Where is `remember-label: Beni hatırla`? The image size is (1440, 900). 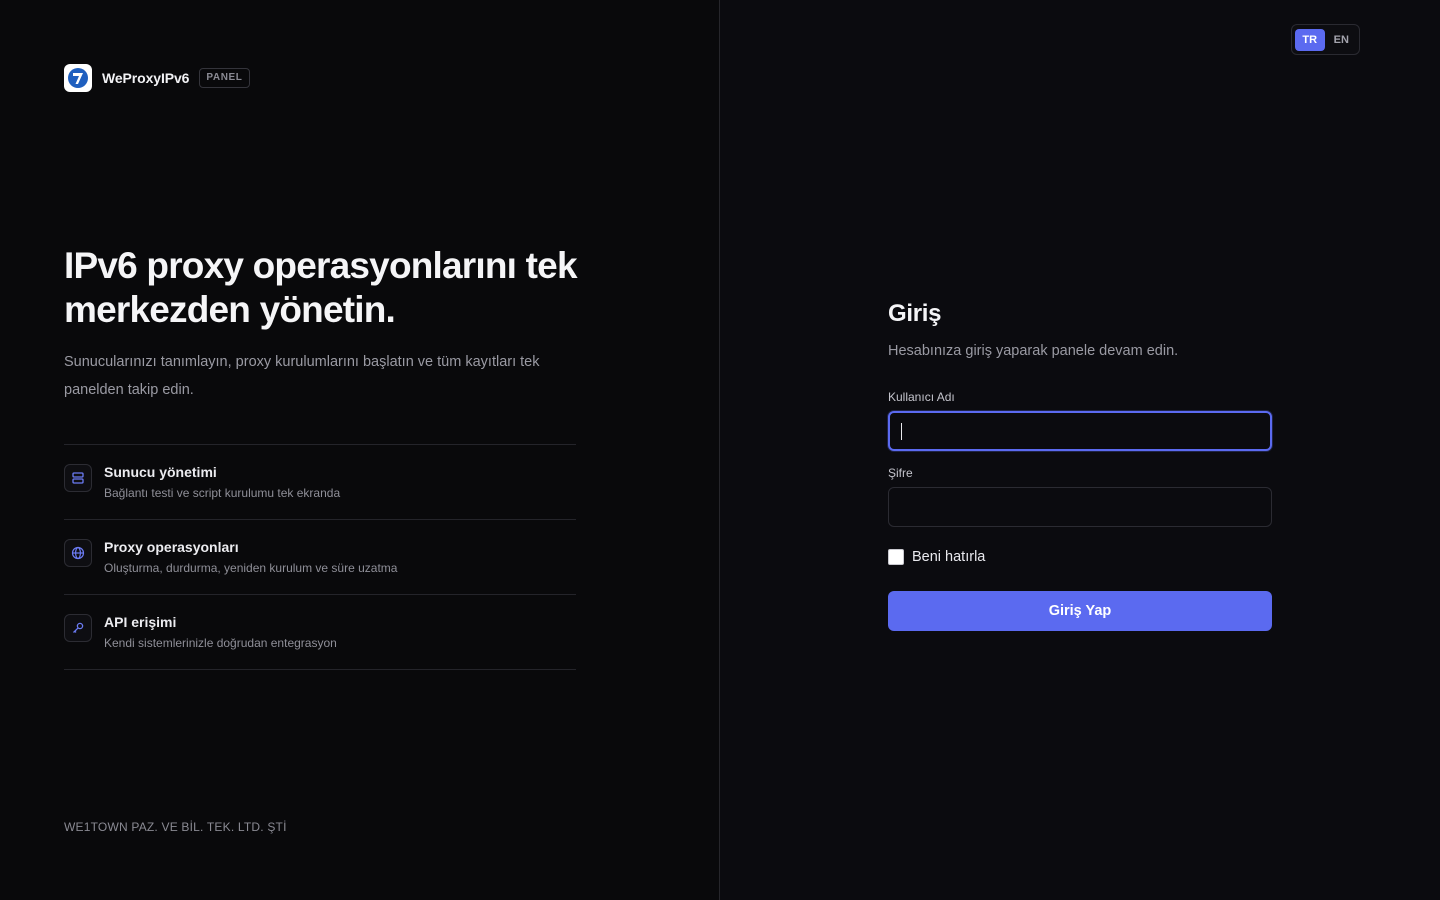
remember-label: Beni hatırla is located at coordinates (948, 557).